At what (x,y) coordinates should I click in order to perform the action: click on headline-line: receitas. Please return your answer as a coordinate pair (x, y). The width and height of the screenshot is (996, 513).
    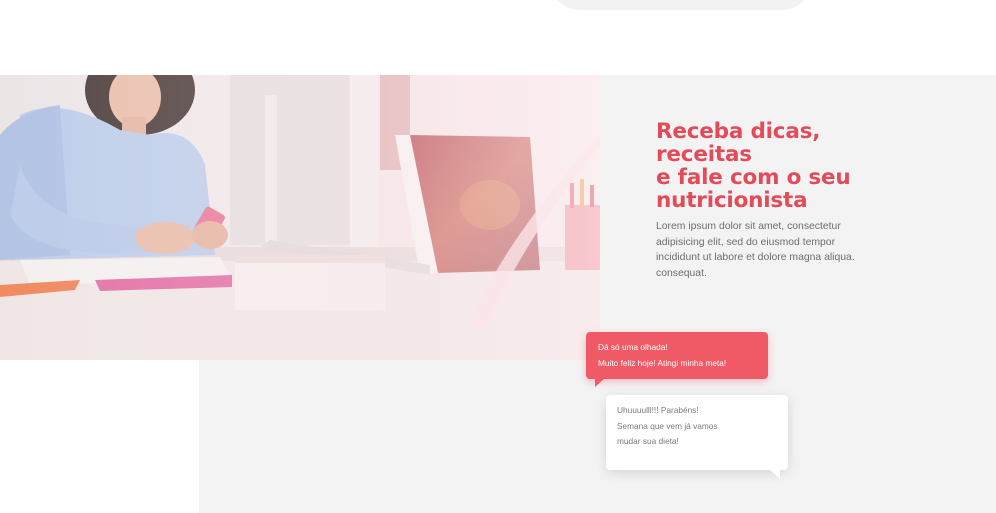
    Looking at the image, I should click on (704, 154).